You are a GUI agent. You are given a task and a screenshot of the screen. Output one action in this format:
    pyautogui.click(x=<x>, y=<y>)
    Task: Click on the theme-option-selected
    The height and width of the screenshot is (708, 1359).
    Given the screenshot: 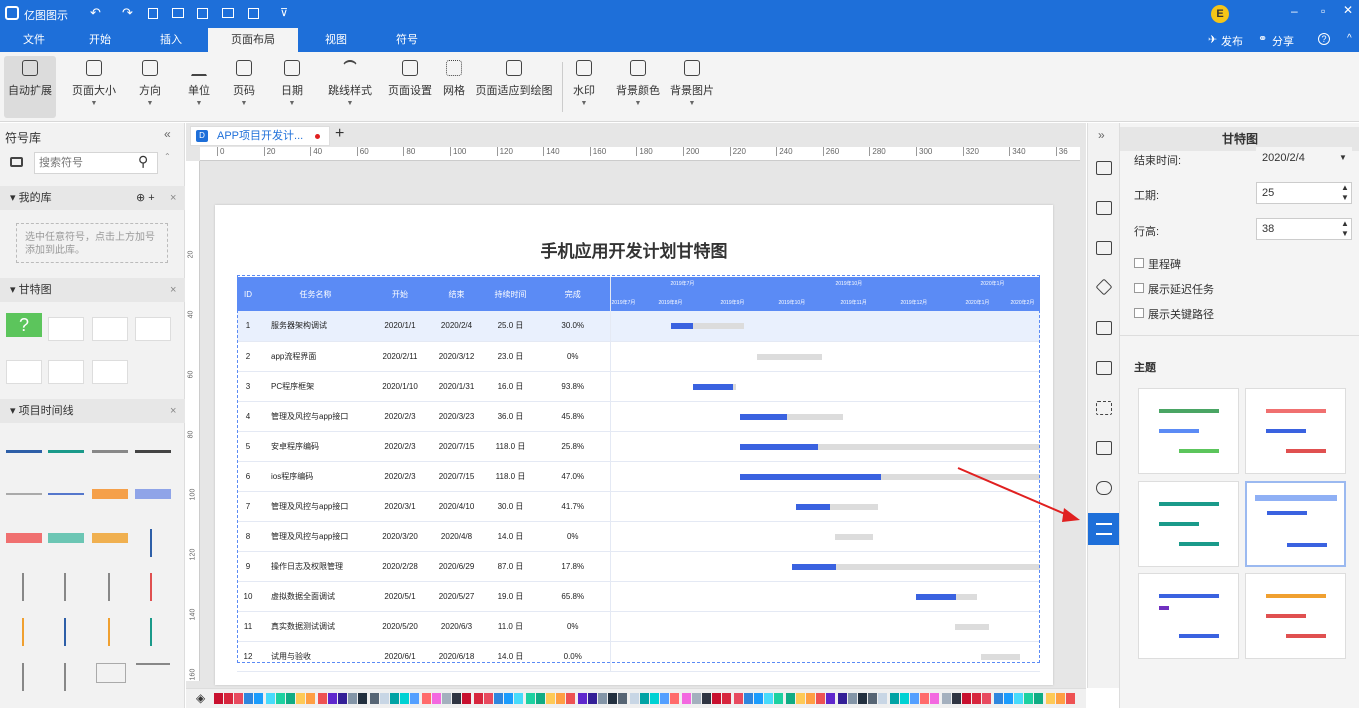 What is the action you would take?
    pyautogui.click(x=1295, y=524)
    